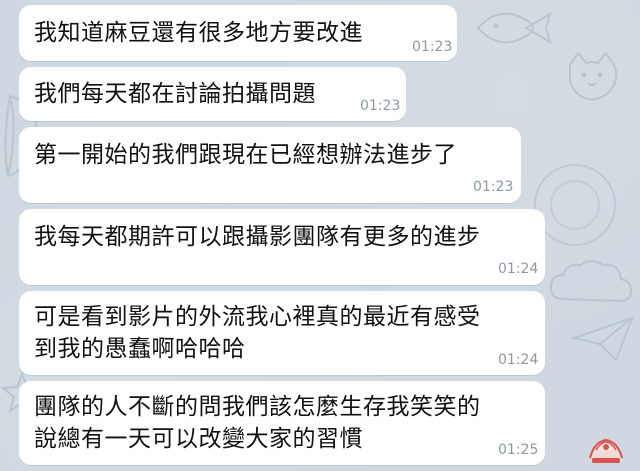 Image resolution: width=640 pixels, height=471 pixels. Describe the element at coordinates (198, 439) in the screenshot. I see `message-text-line-2: 說總有一天可以改變大家的習慣` at that location.